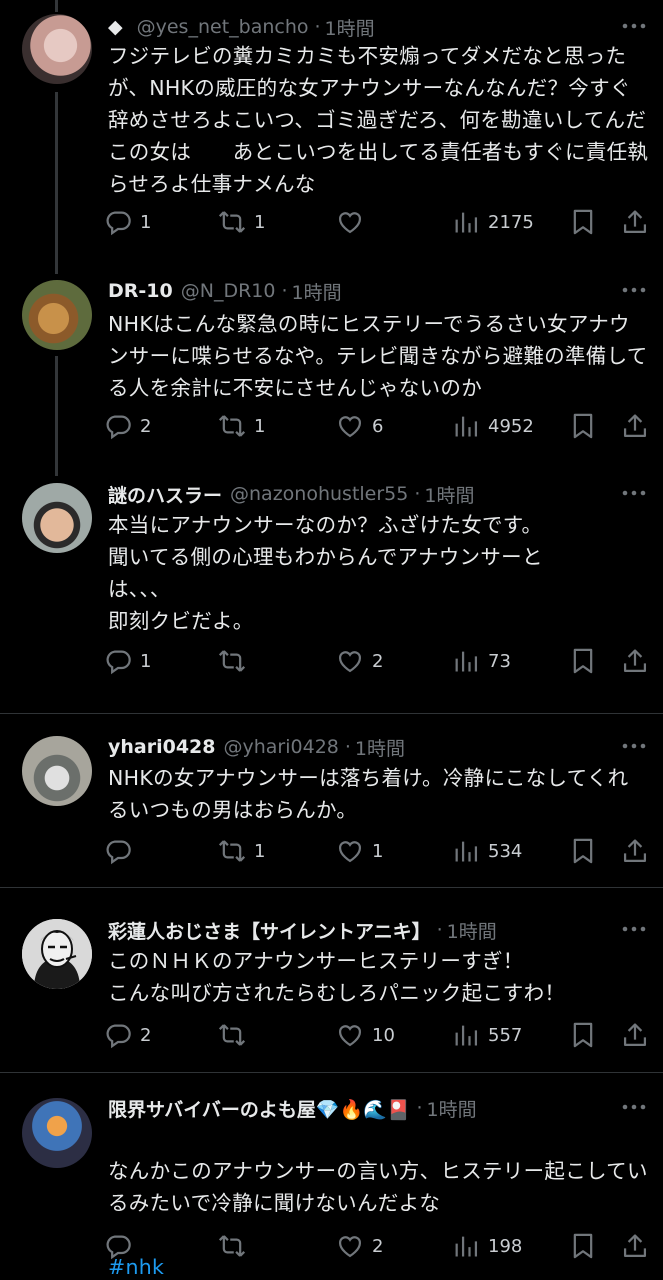 This screenshot has height=1280, width=663. Describe the element at coordinates (165, 494) in the screenshot. I see `display-name: 謎のハスラー` at that location.